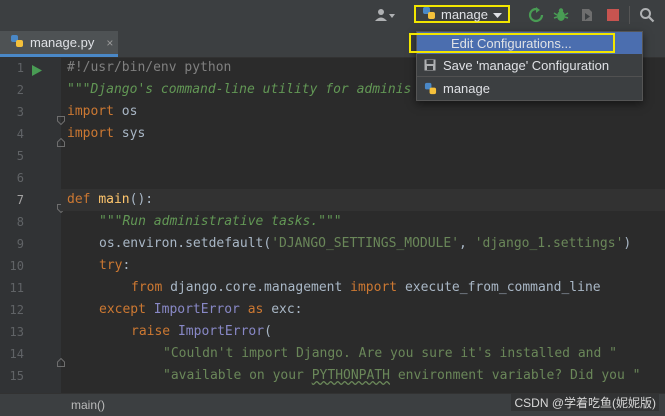  What do you see at coordinates (16, 354) in the screenshot?
I see `line-number: 14` at bounding box center [16, 354].